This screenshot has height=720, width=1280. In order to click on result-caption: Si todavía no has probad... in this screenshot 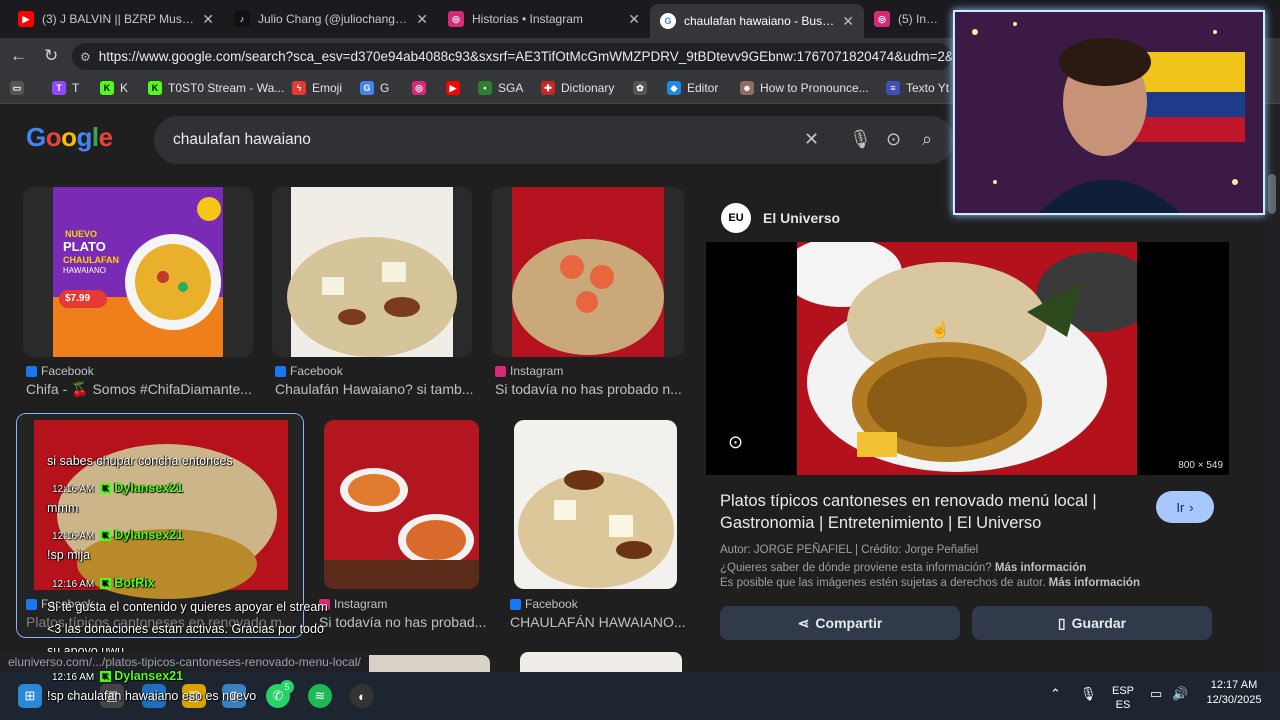, I will do `click(403, 622)`.